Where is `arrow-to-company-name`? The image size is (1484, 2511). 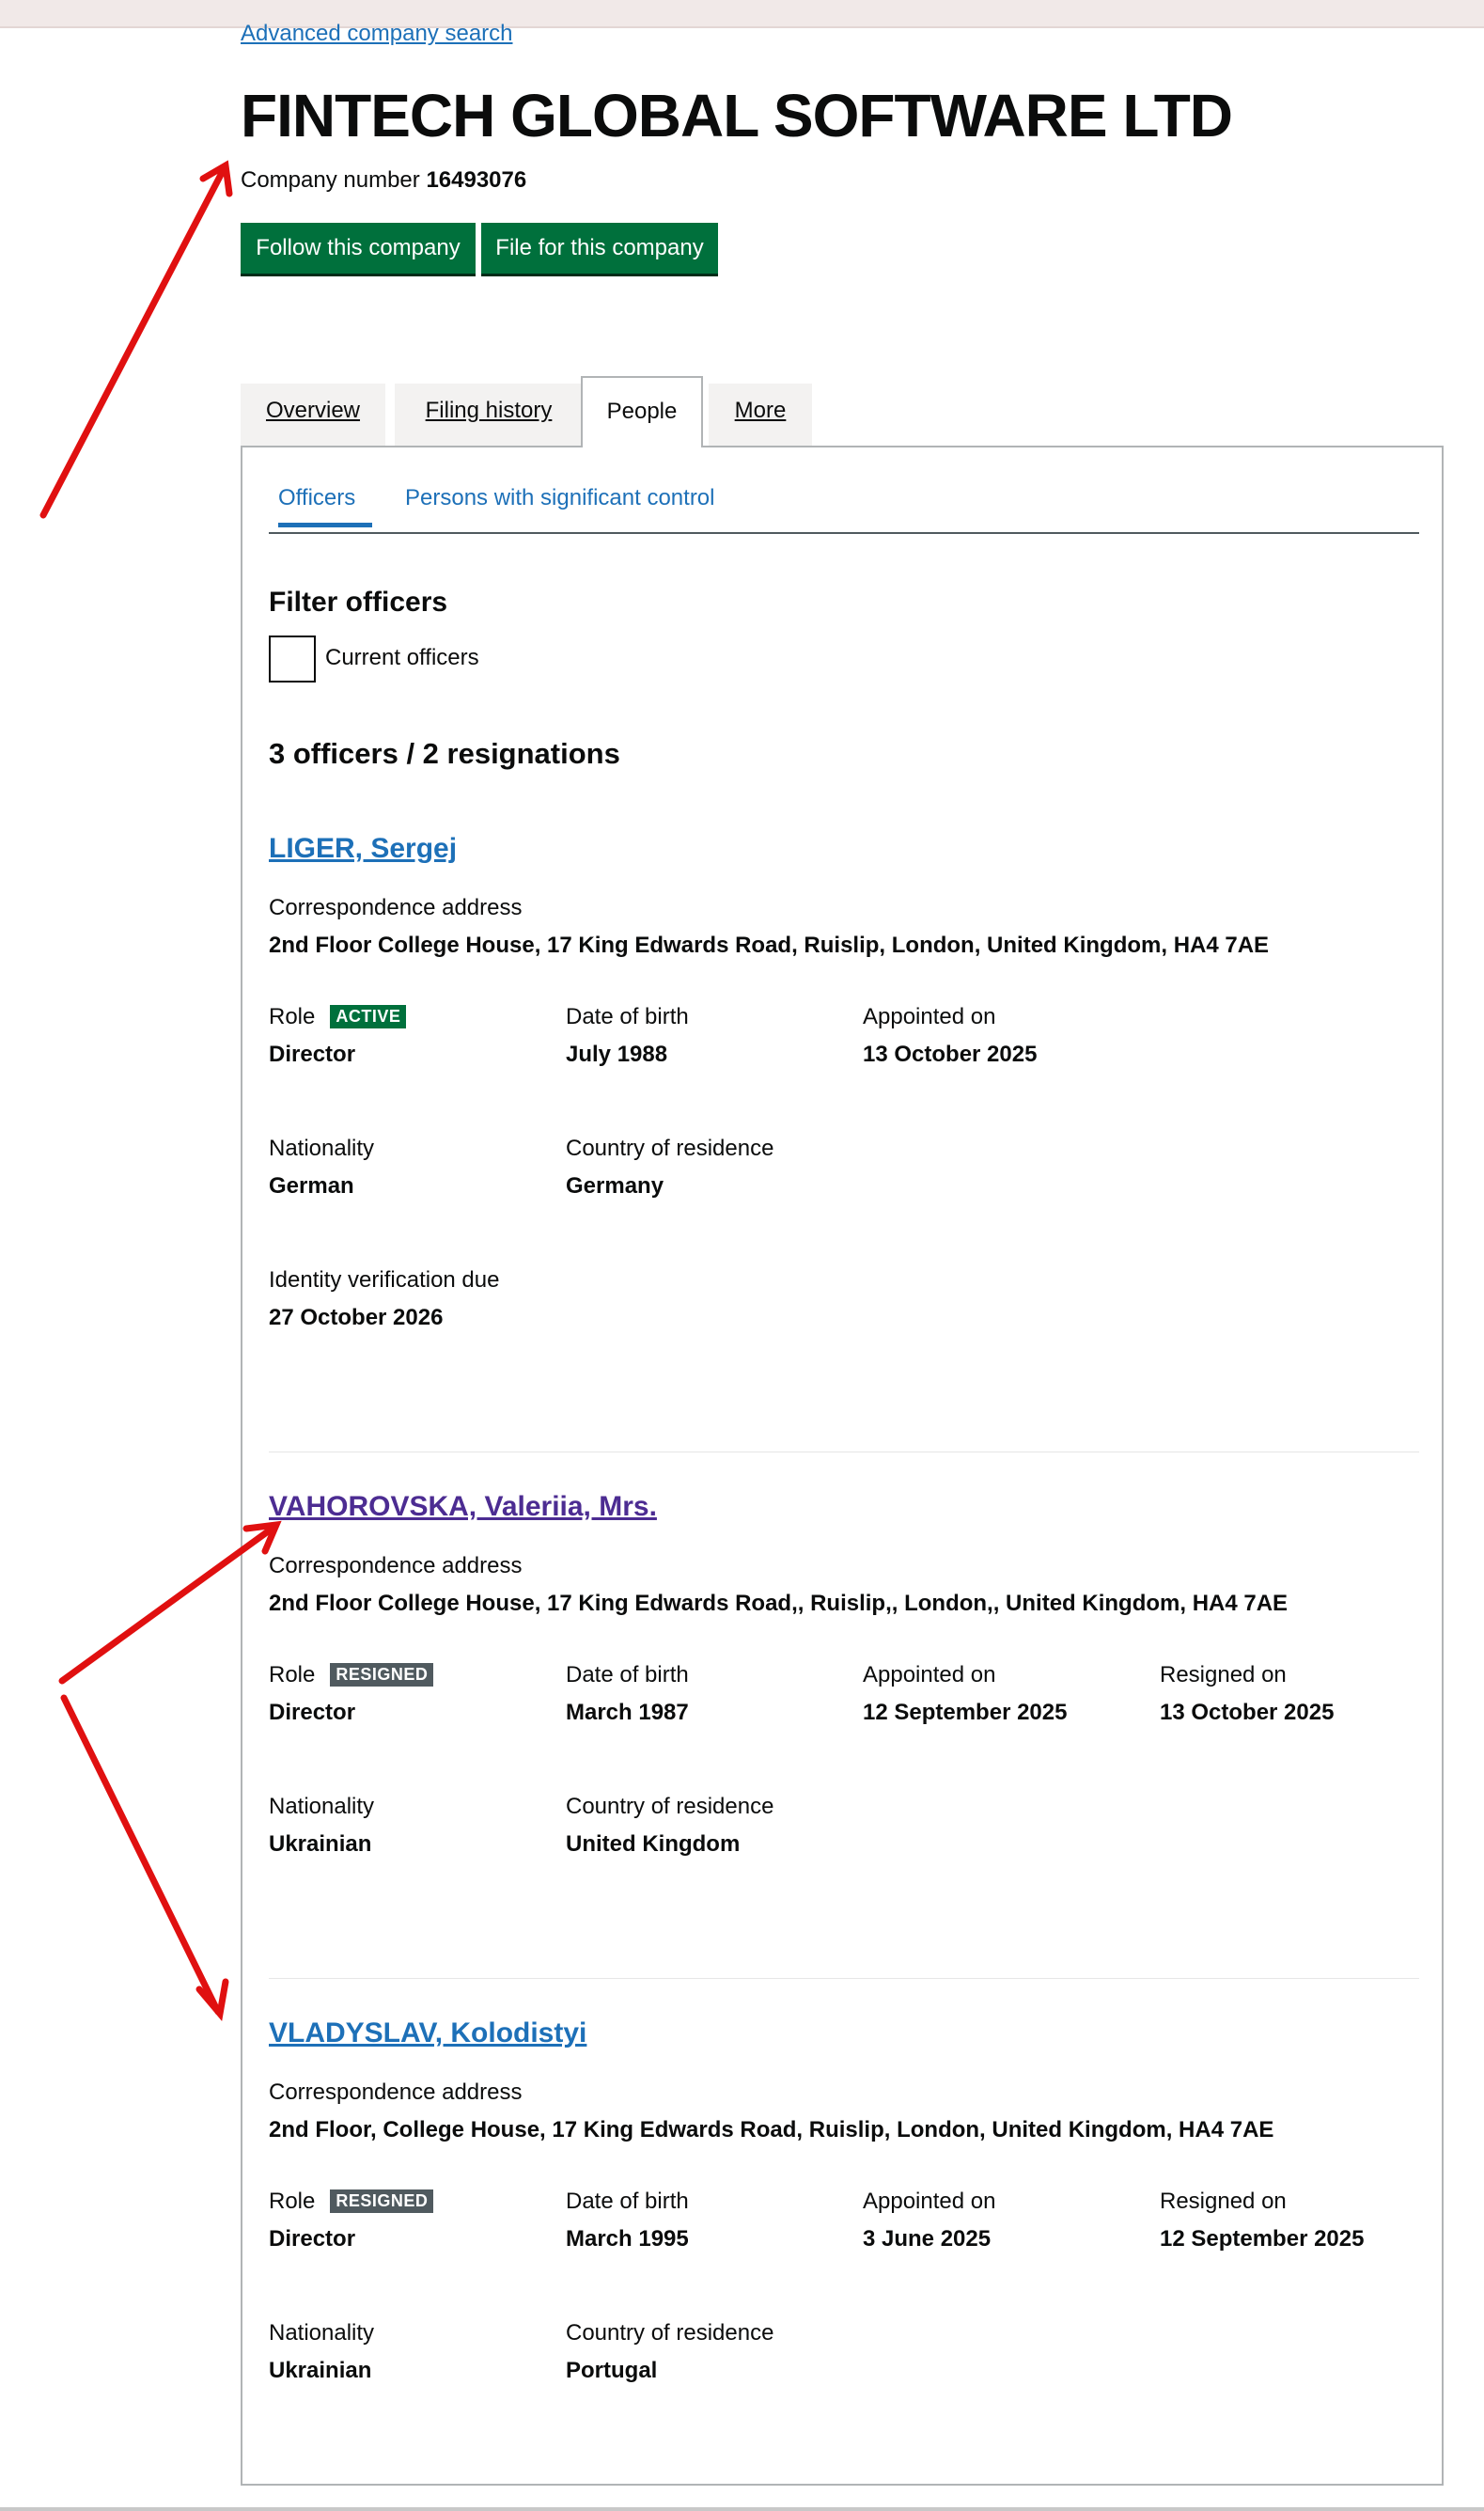
arrow-to-company-name is located at coordinates (133, 342).